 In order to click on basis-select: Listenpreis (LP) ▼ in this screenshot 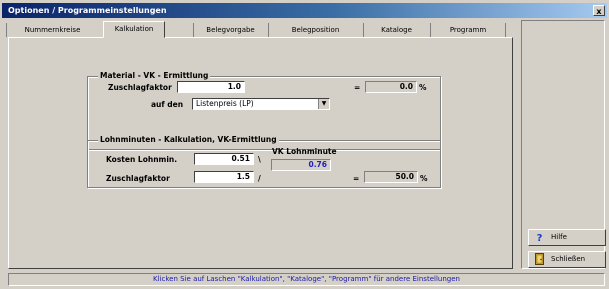, I will do `click(261, 104)`.